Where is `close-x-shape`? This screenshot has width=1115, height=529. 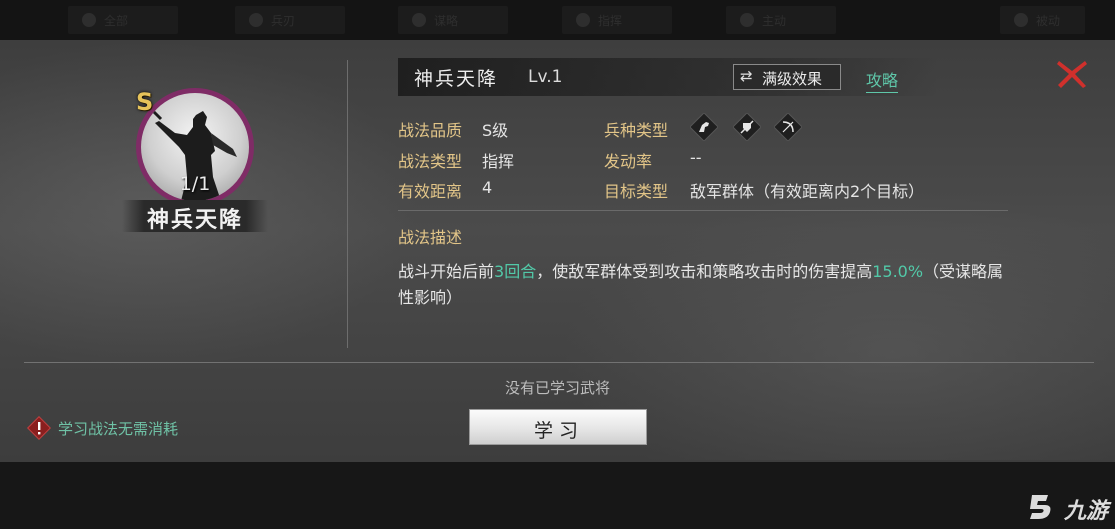
close-x-shape is located at coordinates (1072, 74).